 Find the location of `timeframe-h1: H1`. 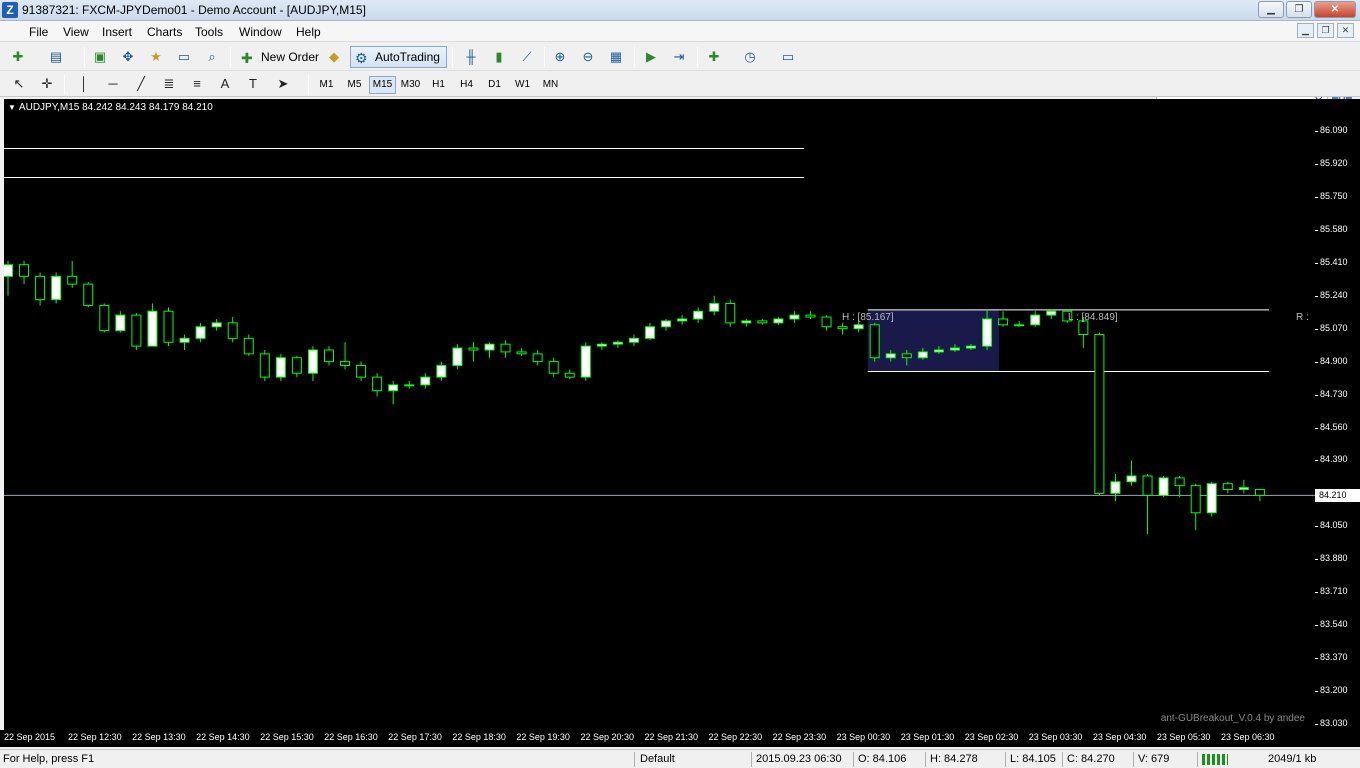

timeframe-h1: H1 is located at coordinates (438, 85).